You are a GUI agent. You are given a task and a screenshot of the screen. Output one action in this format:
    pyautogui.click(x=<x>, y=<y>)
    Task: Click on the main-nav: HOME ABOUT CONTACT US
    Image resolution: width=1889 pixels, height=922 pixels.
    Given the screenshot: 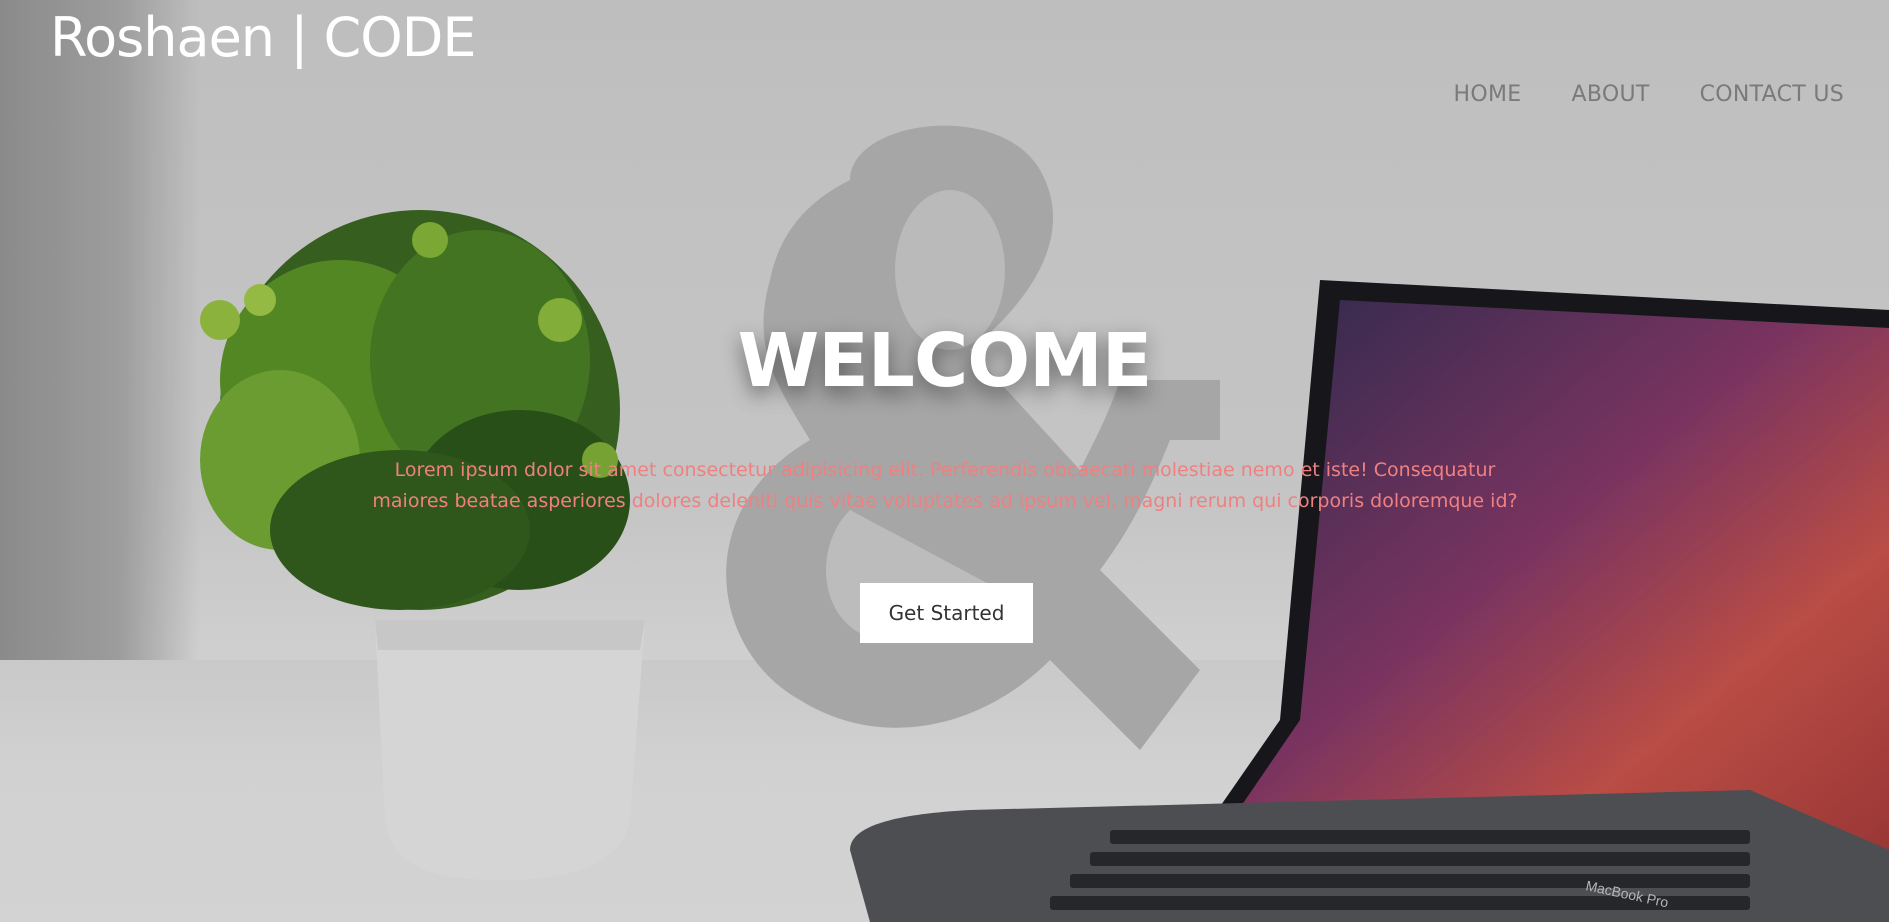 What is the action you would take?
    pyautogui.click(x=1649, y=94)
    